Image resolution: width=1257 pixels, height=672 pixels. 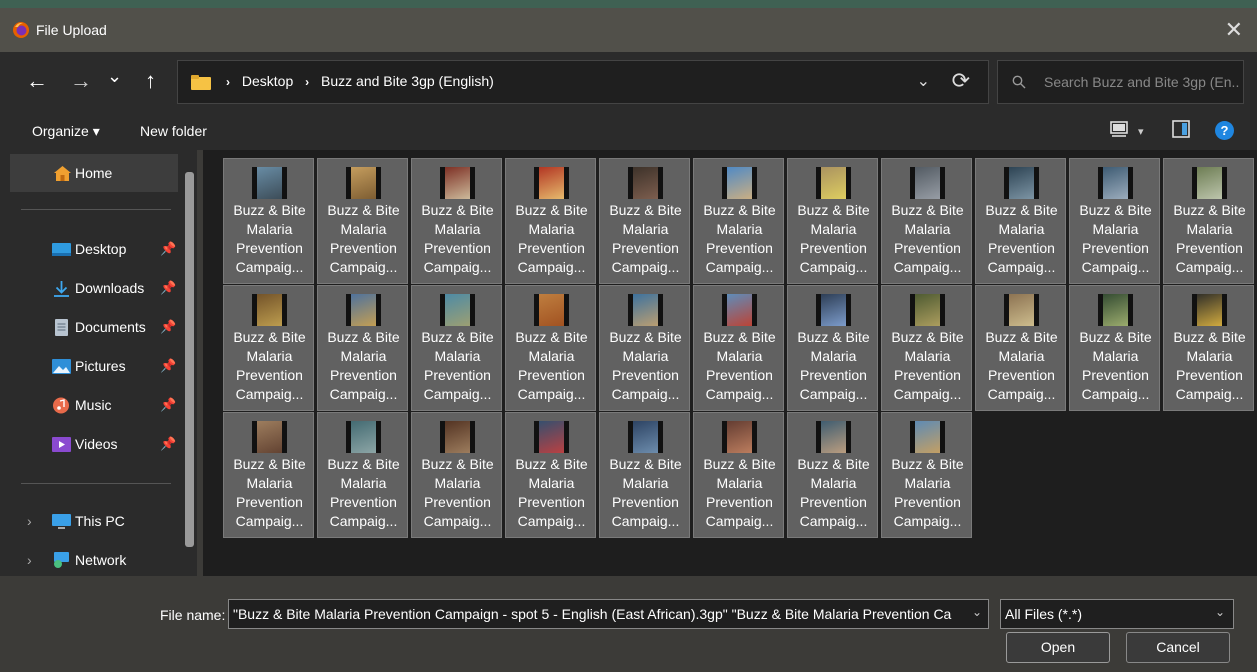 I want to click on sidebar-item-network: › Network, so click(x=95, y=560).